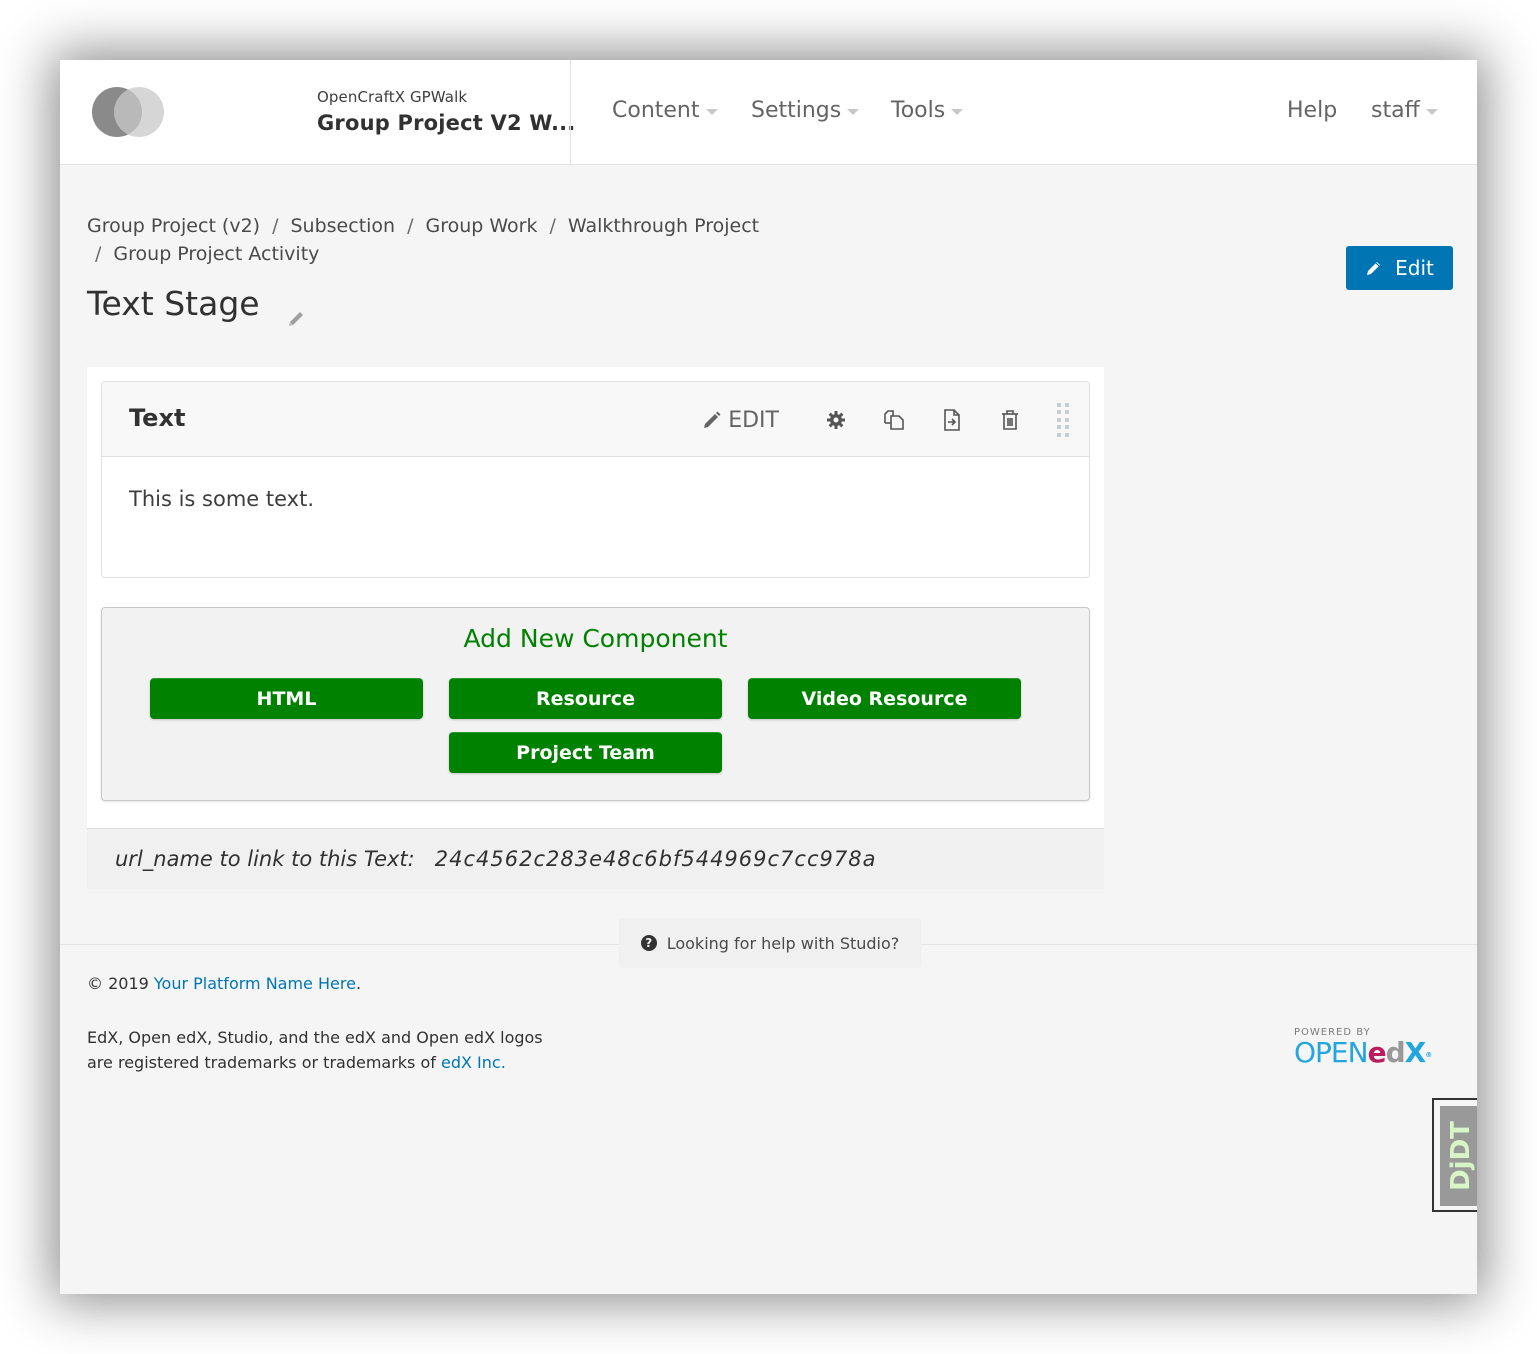 This screenshot has width=1537, height=1354. What do you see at coordinates (265, 859) in the screenshot?
I see `url-name-label: url_name to link to this Text:` at bounding box center [265, 859].